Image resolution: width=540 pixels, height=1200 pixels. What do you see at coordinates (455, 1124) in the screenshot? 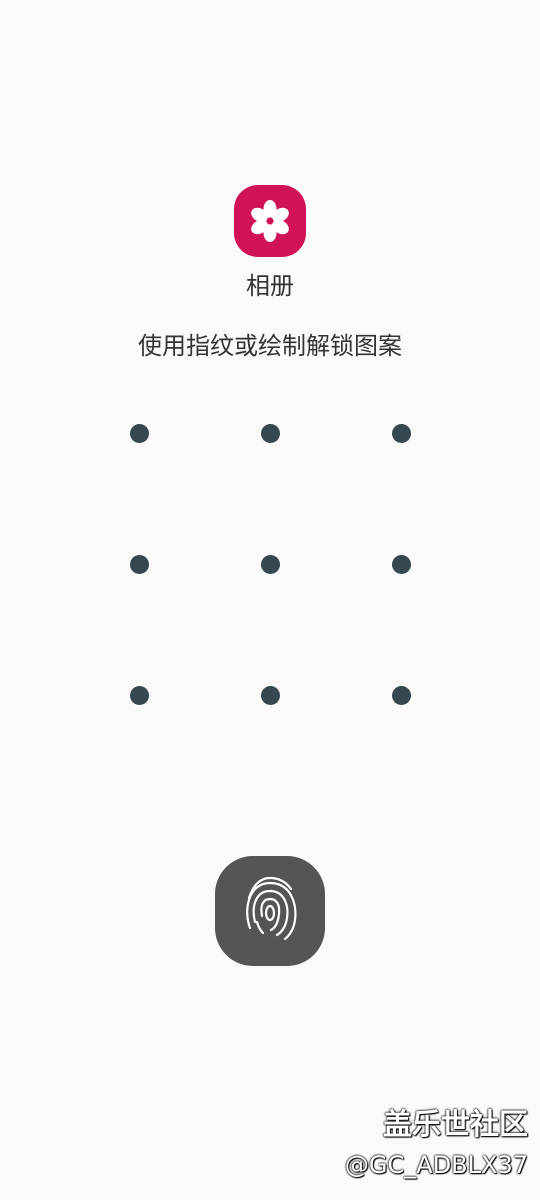
I see `watermark-title: 盖乐世社区` at bounding box center [455, 1124].